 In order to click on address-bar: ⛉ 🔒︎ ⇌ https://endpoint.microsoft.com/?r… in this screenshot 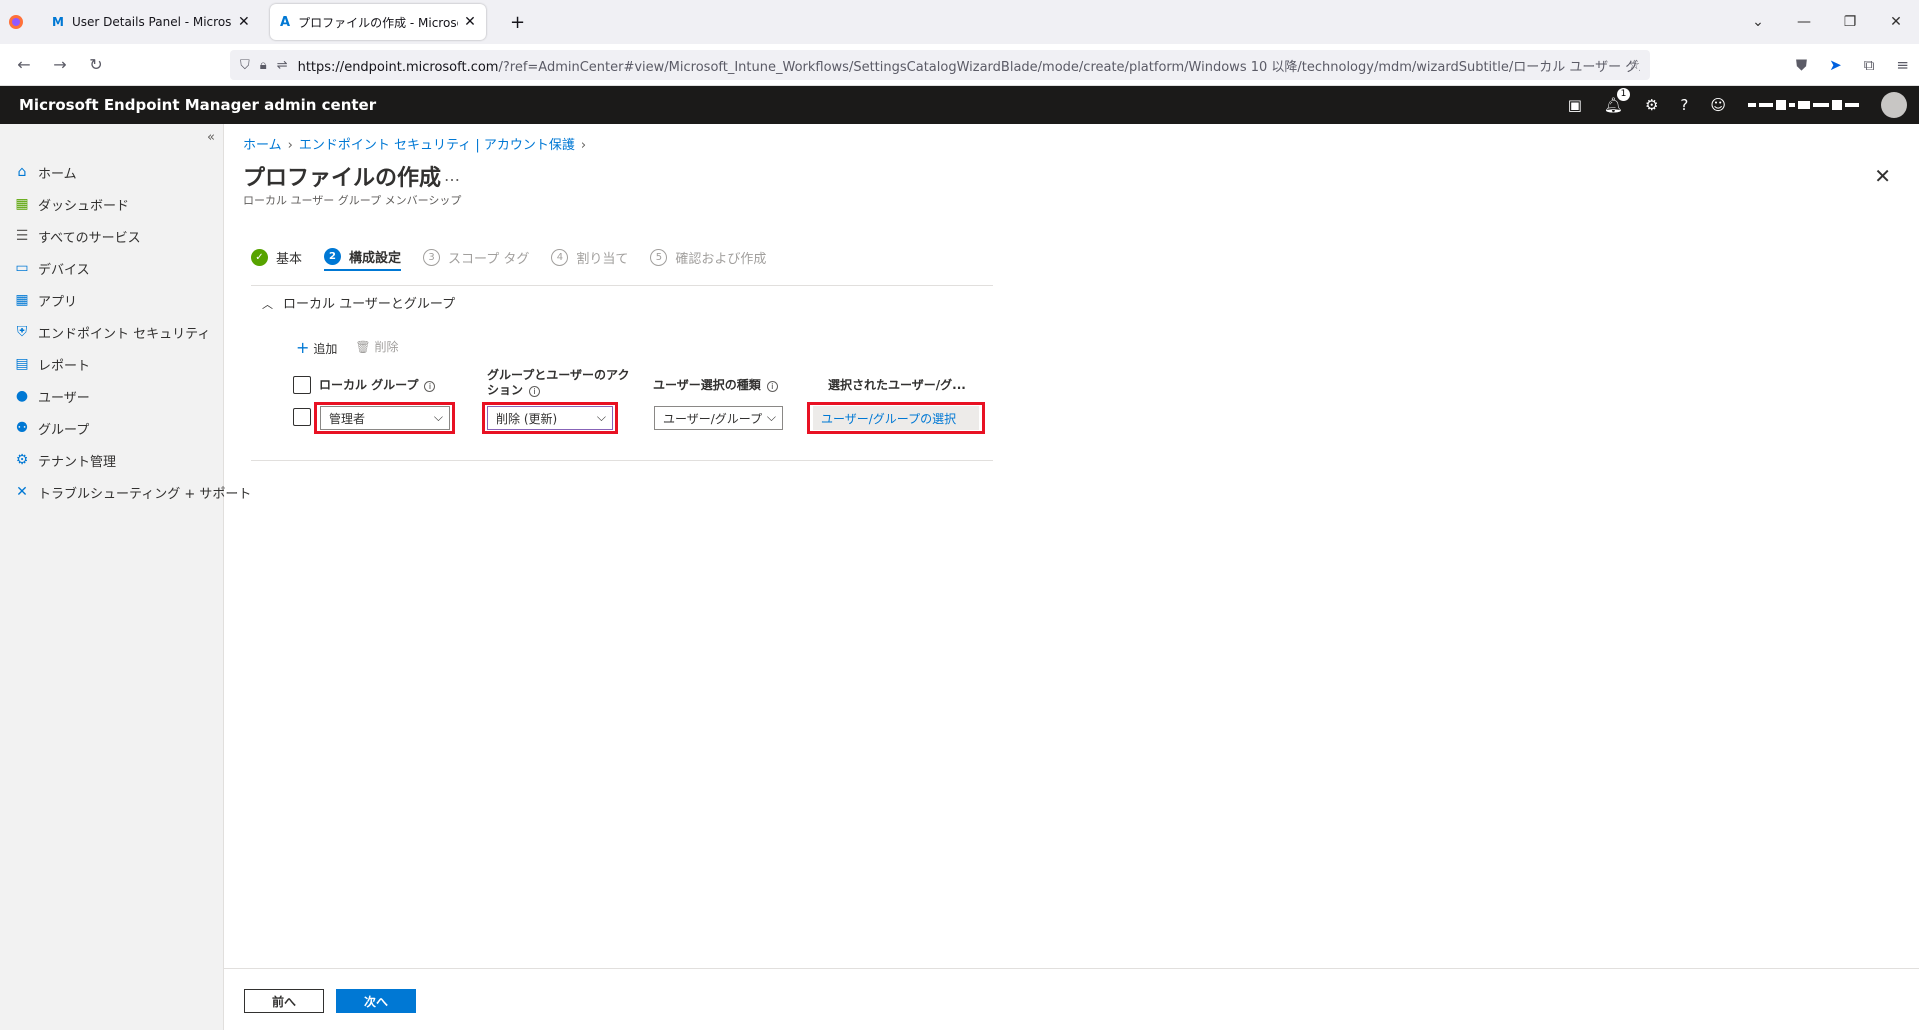, I will do `click(940, 65)`.